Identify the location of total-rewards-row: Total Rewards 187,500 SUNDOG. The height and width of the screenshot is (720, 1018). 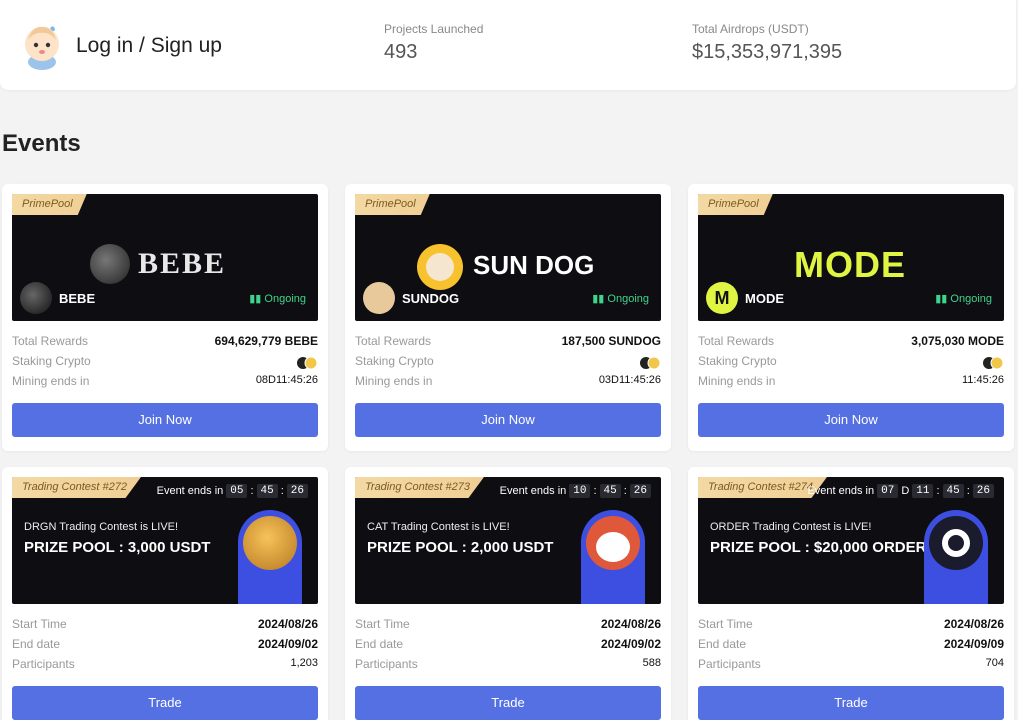
(508, 344).